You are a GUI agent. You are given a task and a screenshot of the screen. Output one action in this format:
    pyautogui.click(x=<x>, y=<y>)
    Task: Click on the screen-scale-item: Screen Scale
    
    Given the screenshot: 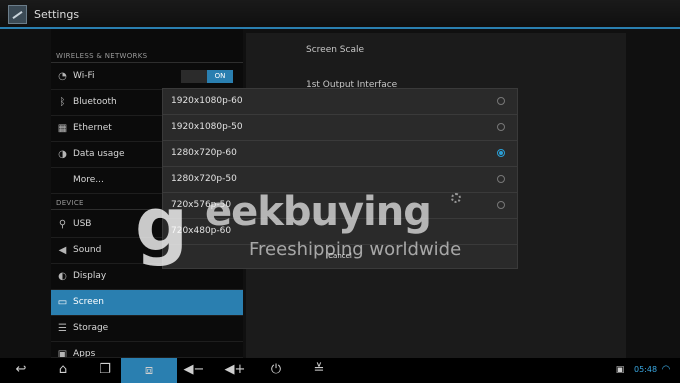 What is the action you would take?
    pyautogui.click(x=335, y=50)
    